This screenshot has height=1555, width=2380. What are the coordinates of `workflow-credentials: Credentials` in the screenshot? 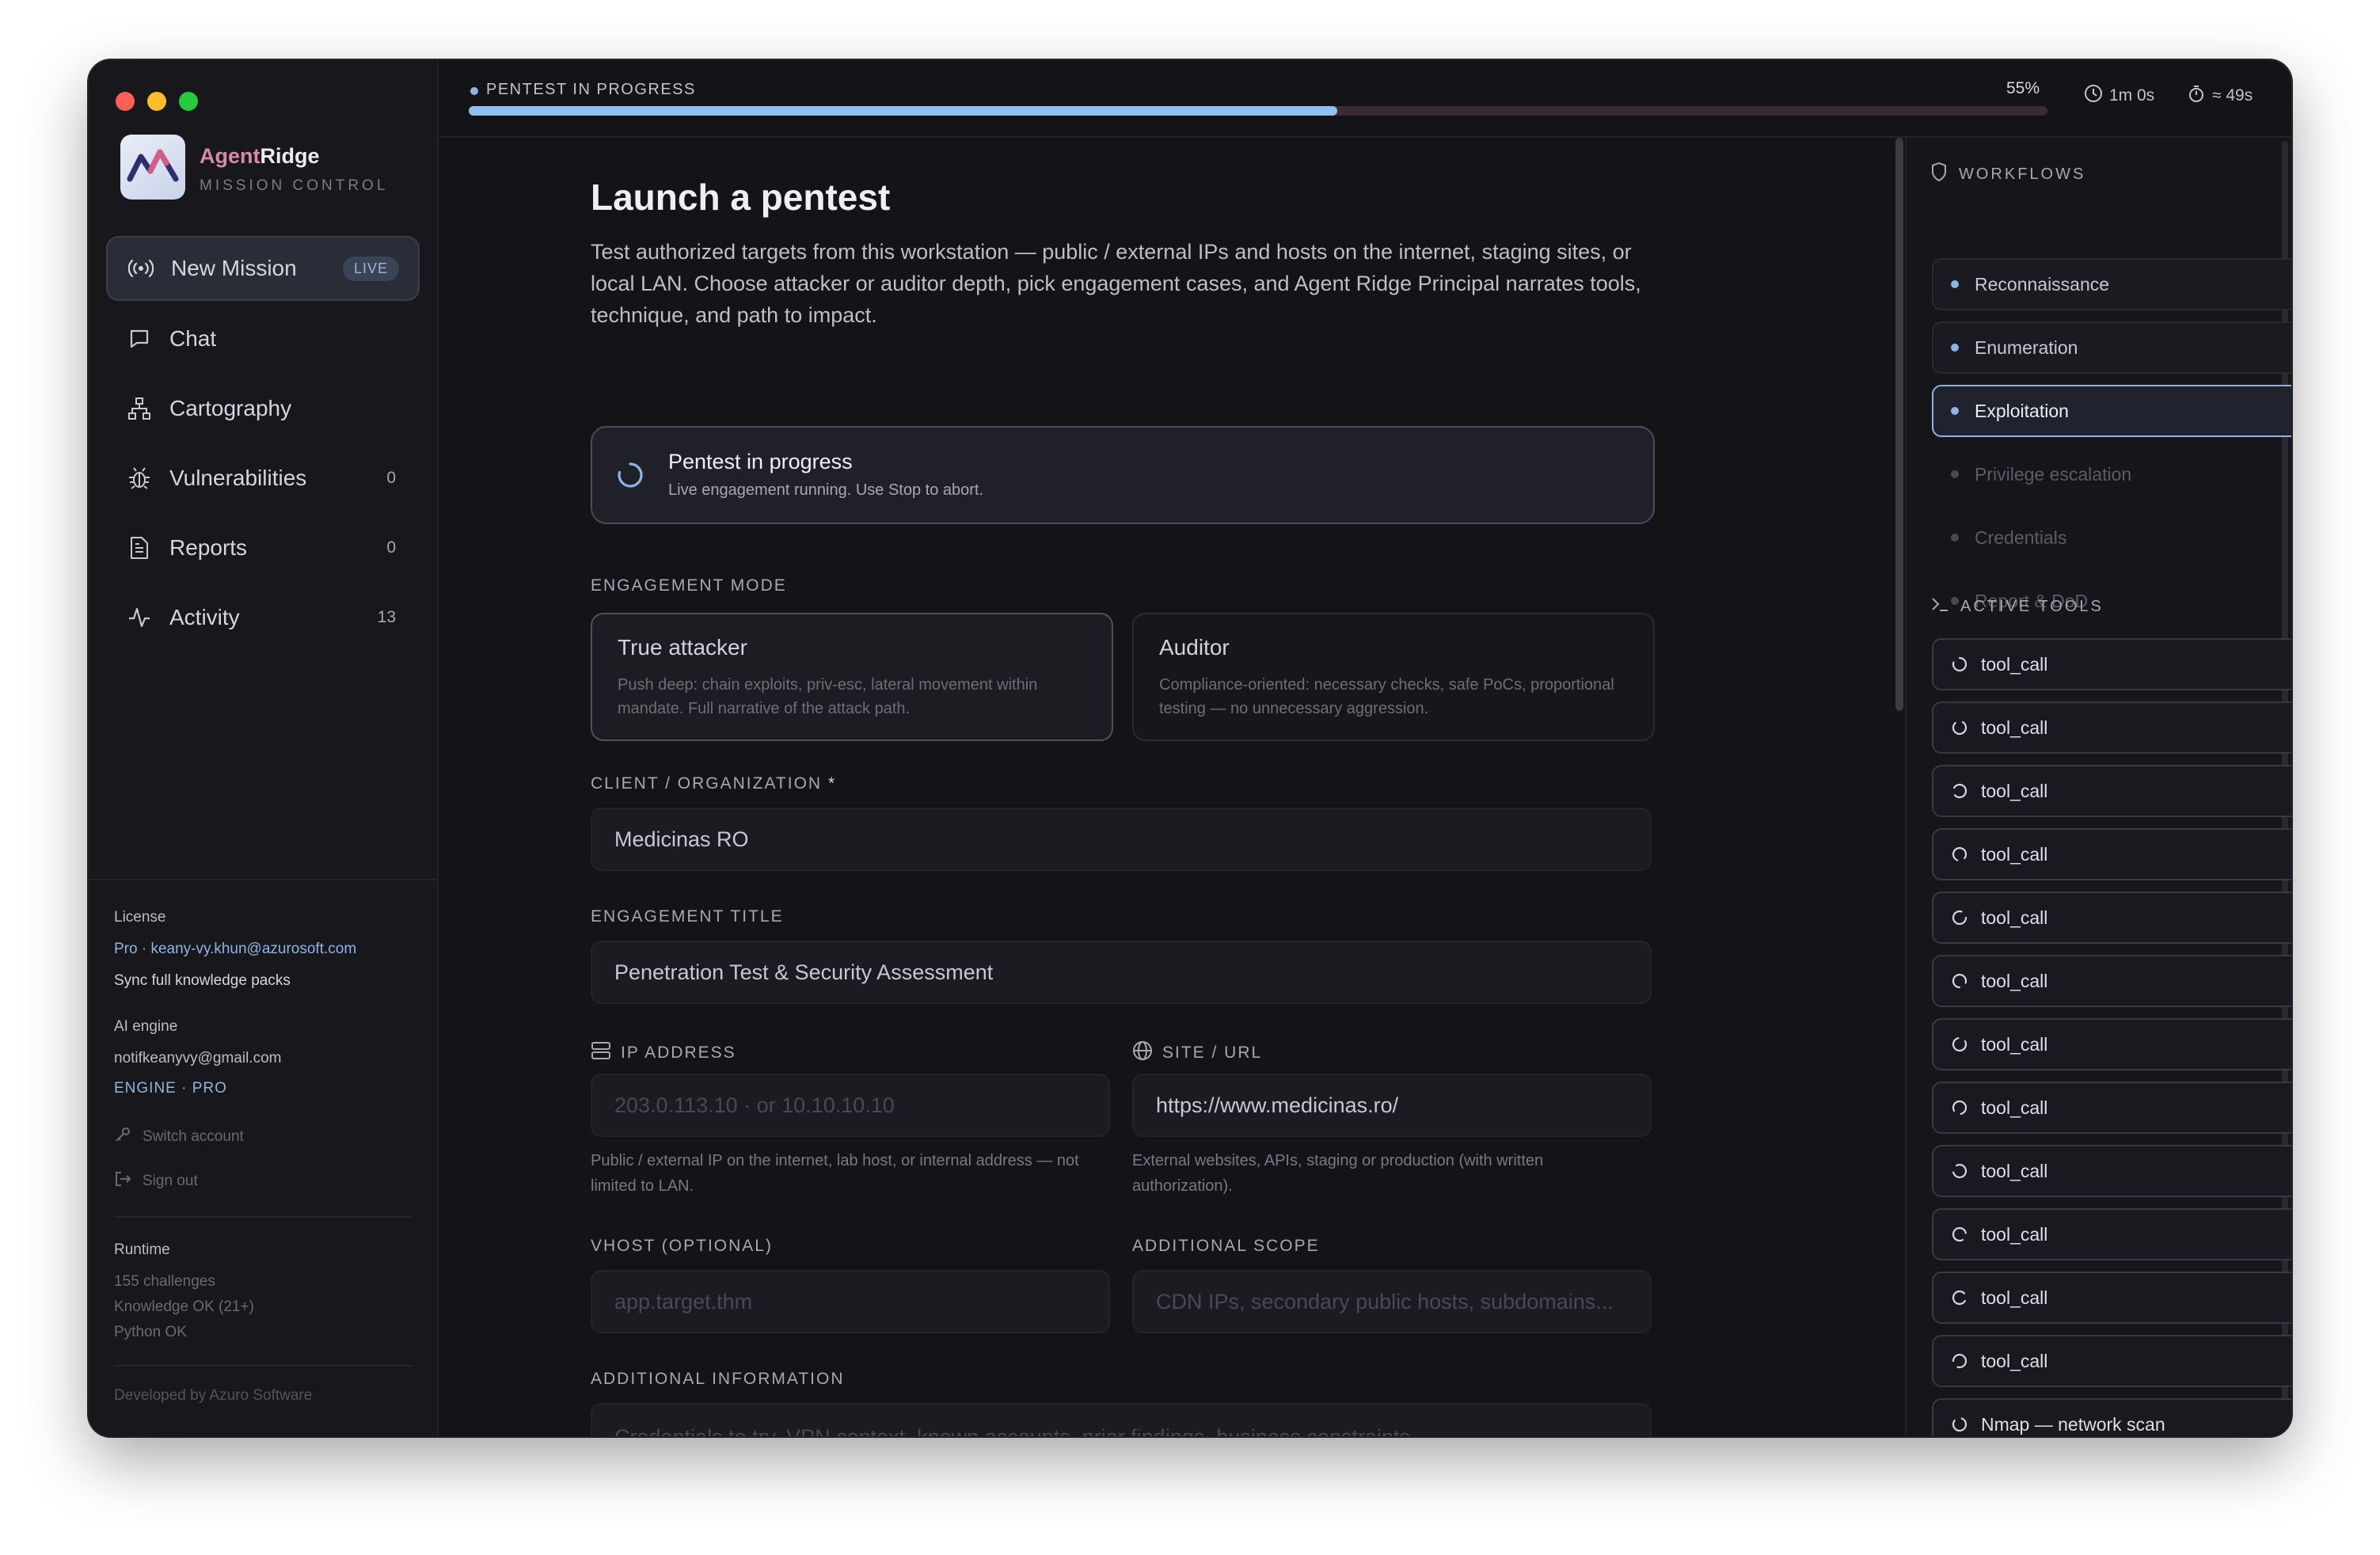 It's located at (2111, 538).